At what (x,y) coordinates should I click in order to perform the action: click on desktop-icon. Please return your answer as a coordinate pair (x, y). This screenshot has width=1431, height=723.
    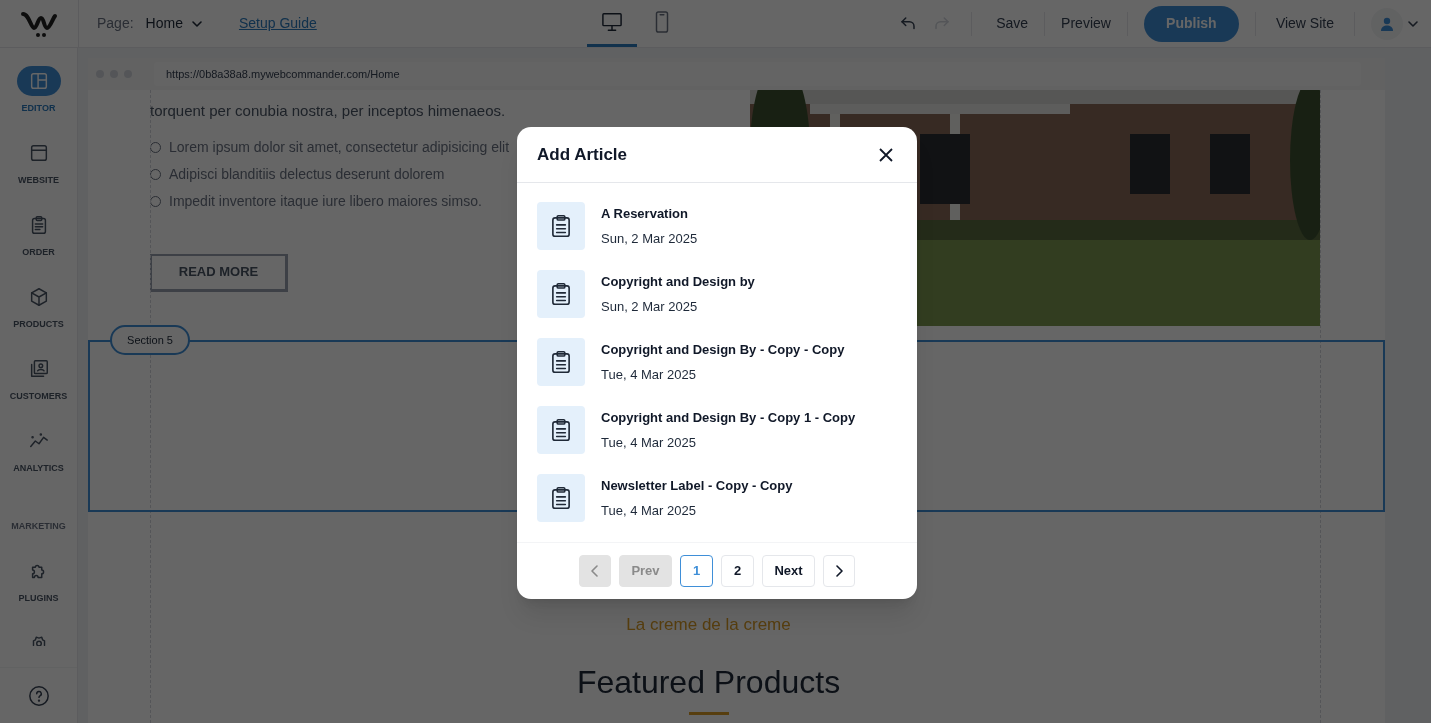
    Looking at the image, I should click on (611, 22).